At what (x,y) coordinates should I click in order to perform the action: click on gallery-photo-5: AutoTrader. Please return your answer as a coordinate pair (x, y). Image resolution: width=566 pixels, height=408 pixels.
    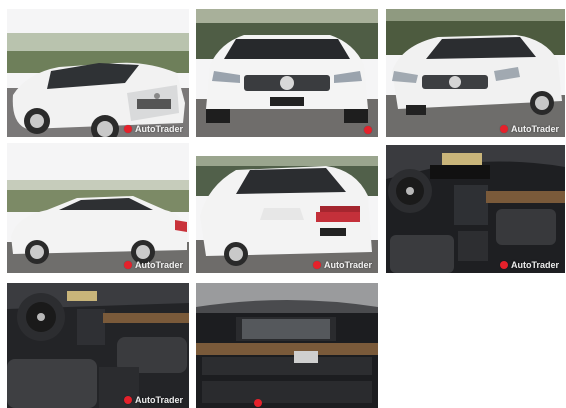
    Looking at the image, I should click on (287, 214).